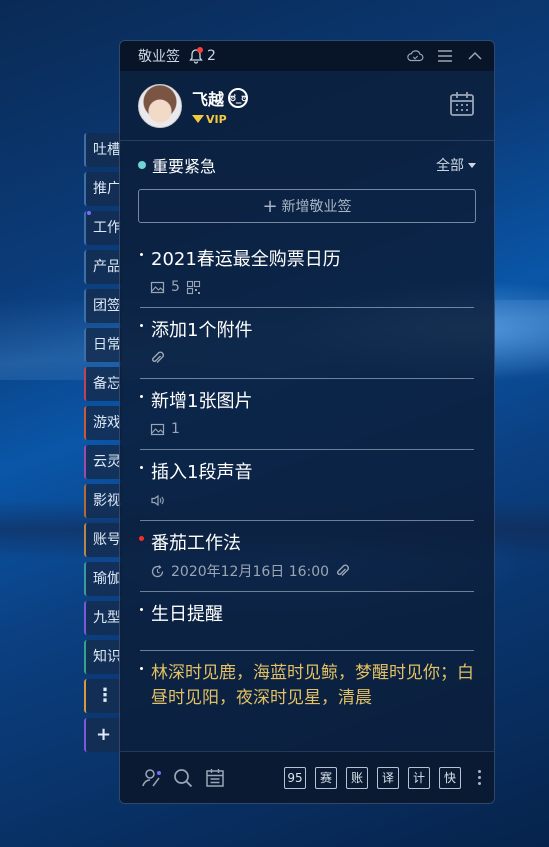 The width and height of the screenshot is (549, 847). I want to click on filter-dropdown: 全部, so click(456, 165).